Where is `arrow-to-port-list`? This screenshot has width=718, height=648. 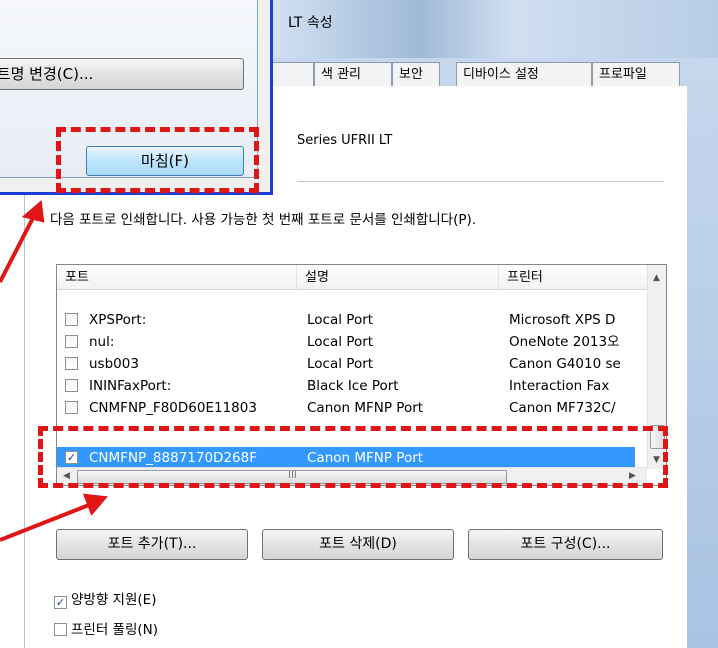
arrow-to-port-list is located at coordinates (47, 521).